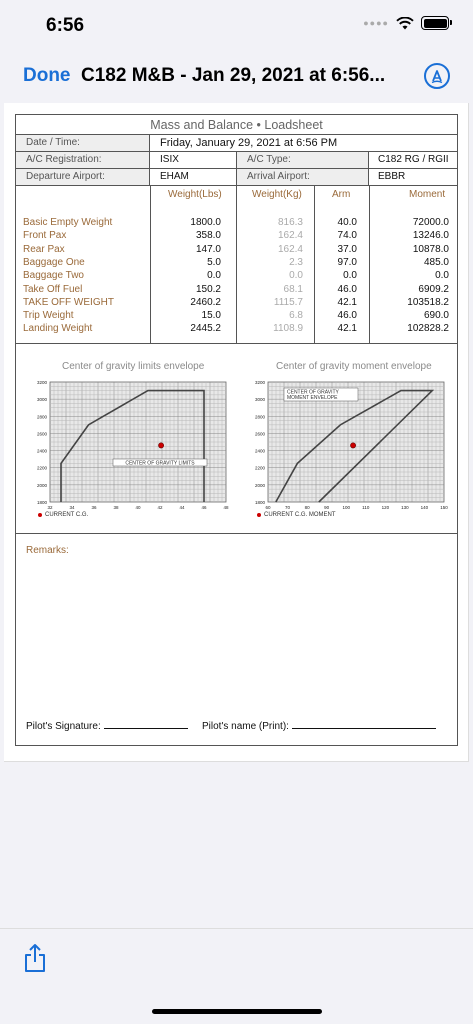 The image size is (473, 1024). I want to click on weight-row: Landing Weight 2445.2 1108.9 42.1 102828.2, so click(236, 328).